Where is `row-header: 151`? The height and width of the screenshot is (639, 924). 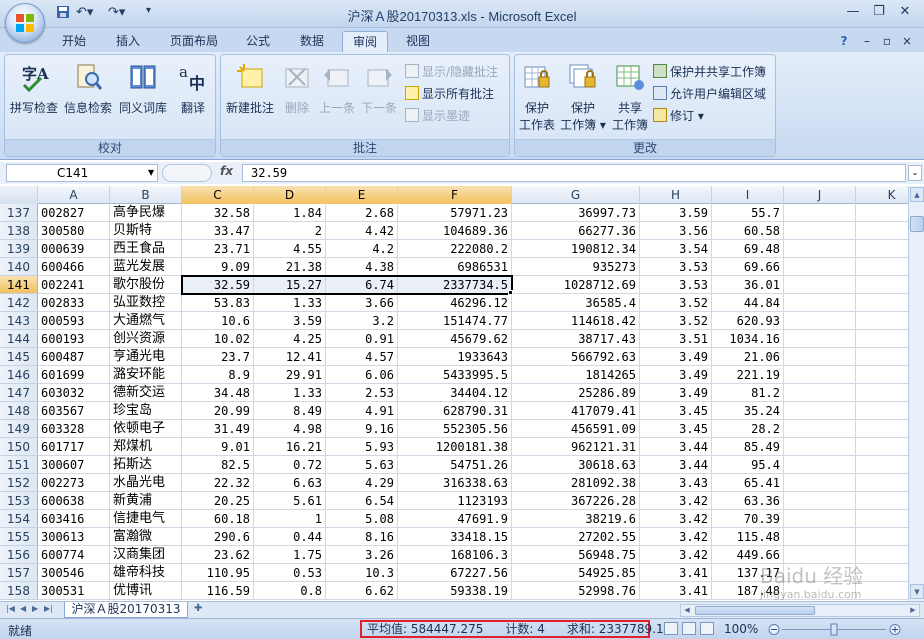 row-header: 151 is located at coordinates (19, 465).